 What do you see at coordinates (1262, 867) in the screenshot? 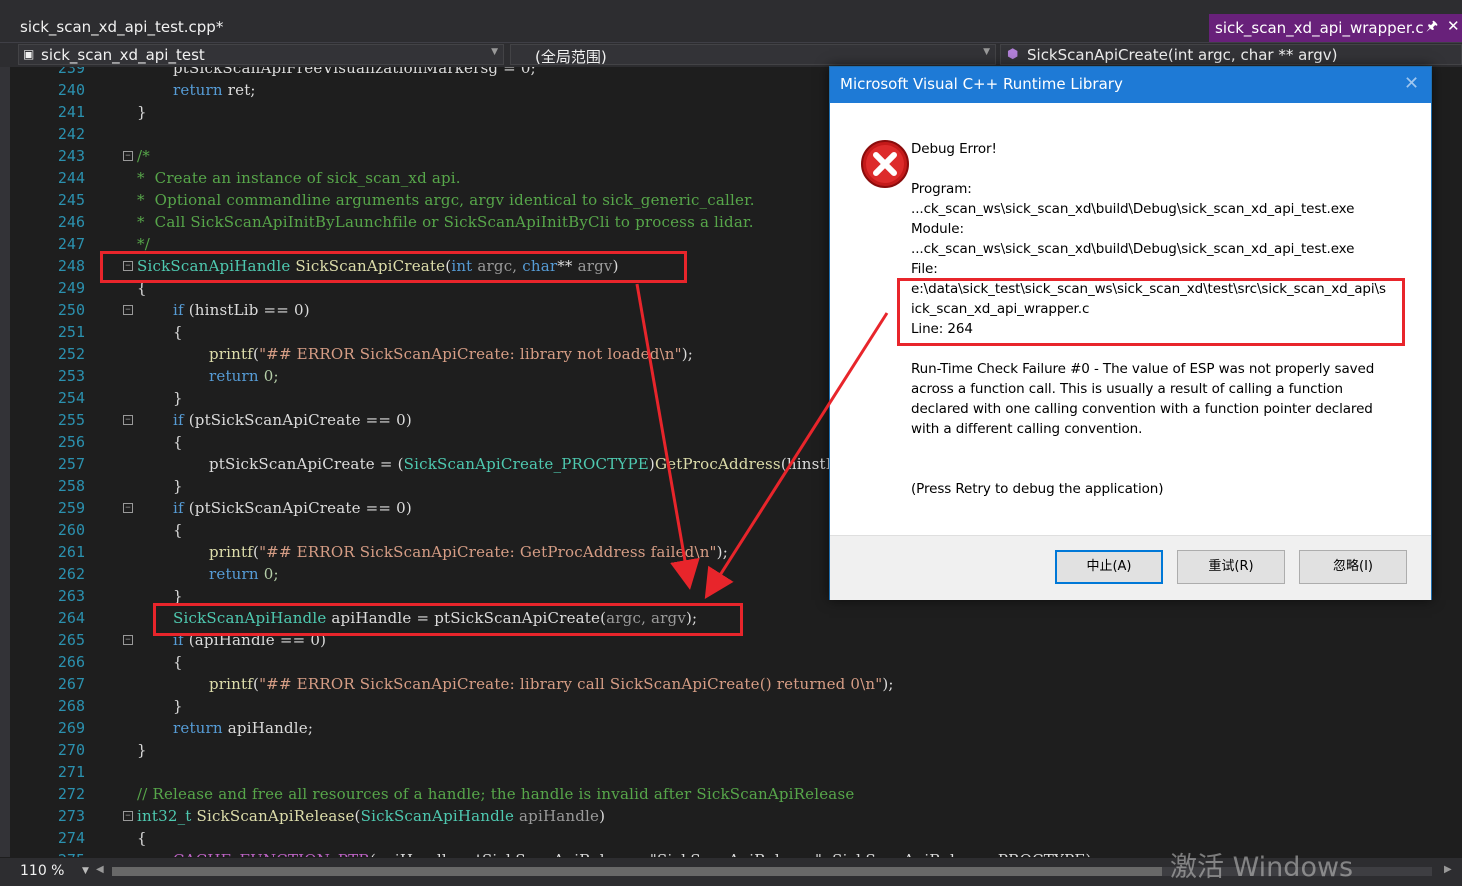
I see `activation-watermark: 激活 Windows` at bounding box center [1262, 867].